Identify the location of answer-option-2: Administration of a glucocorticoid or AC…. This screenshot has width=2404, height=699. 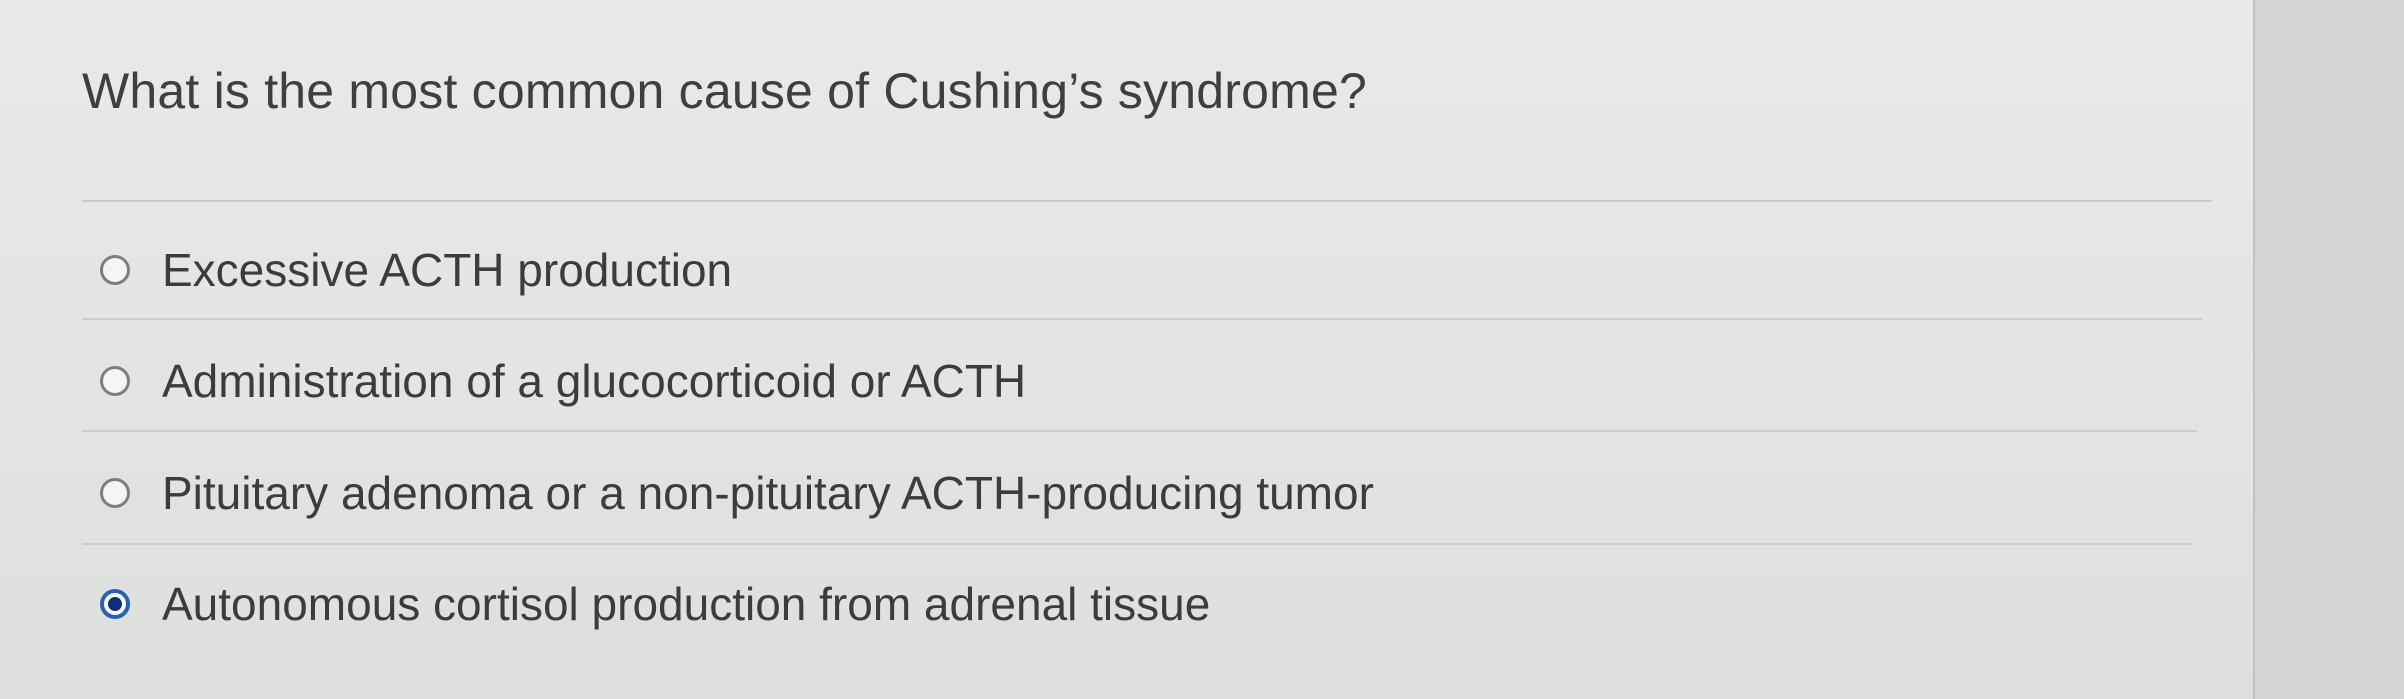
(563, 381).